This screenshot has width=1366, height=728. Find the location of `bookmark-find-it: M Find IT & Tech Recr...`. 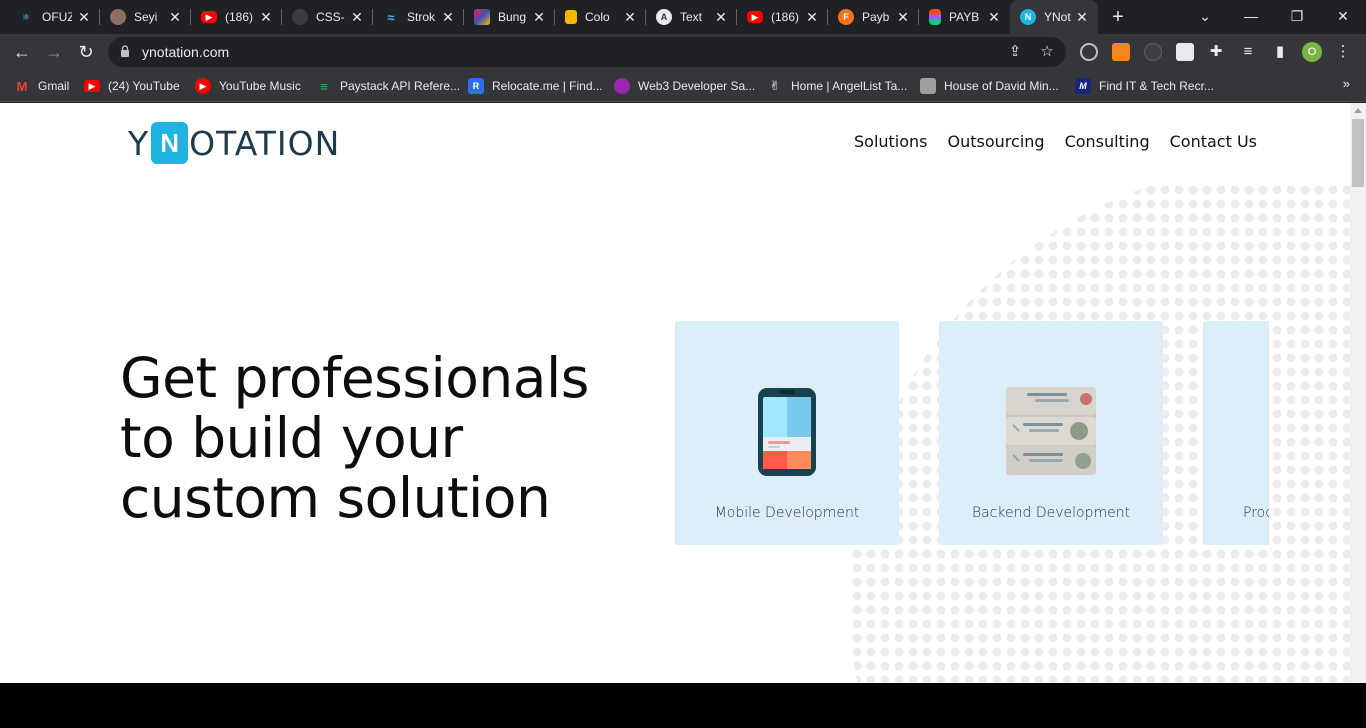

bookmark-find-it: M Find IT & Tech Recr... is located at coordinates (1144, 86).